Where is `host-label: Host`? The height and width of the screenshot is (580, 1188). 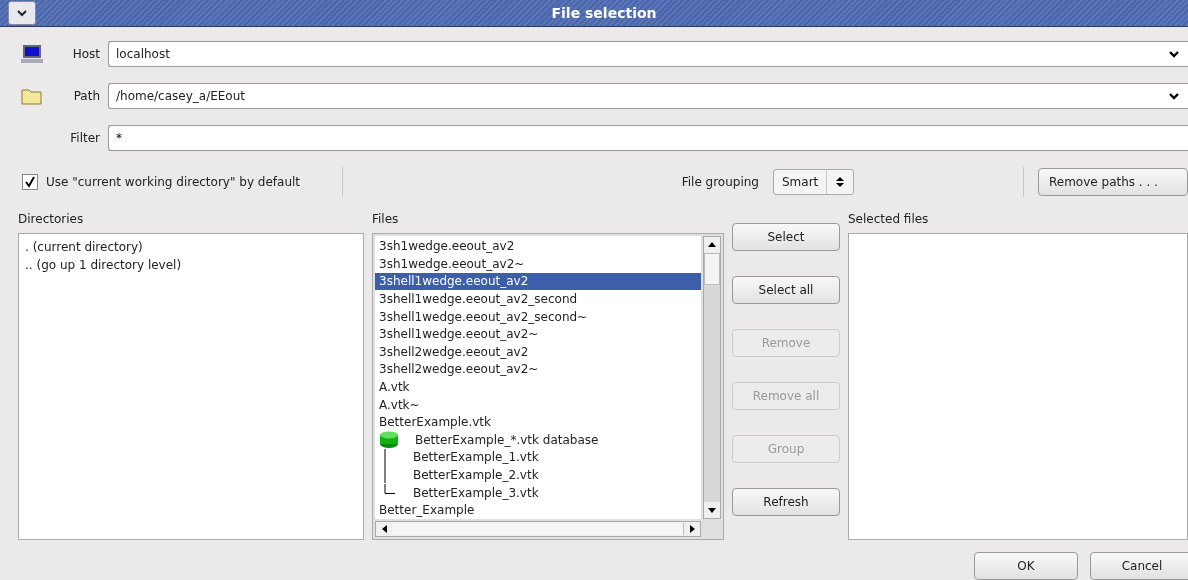
host-label: Host is located at coordinates (86, 54).